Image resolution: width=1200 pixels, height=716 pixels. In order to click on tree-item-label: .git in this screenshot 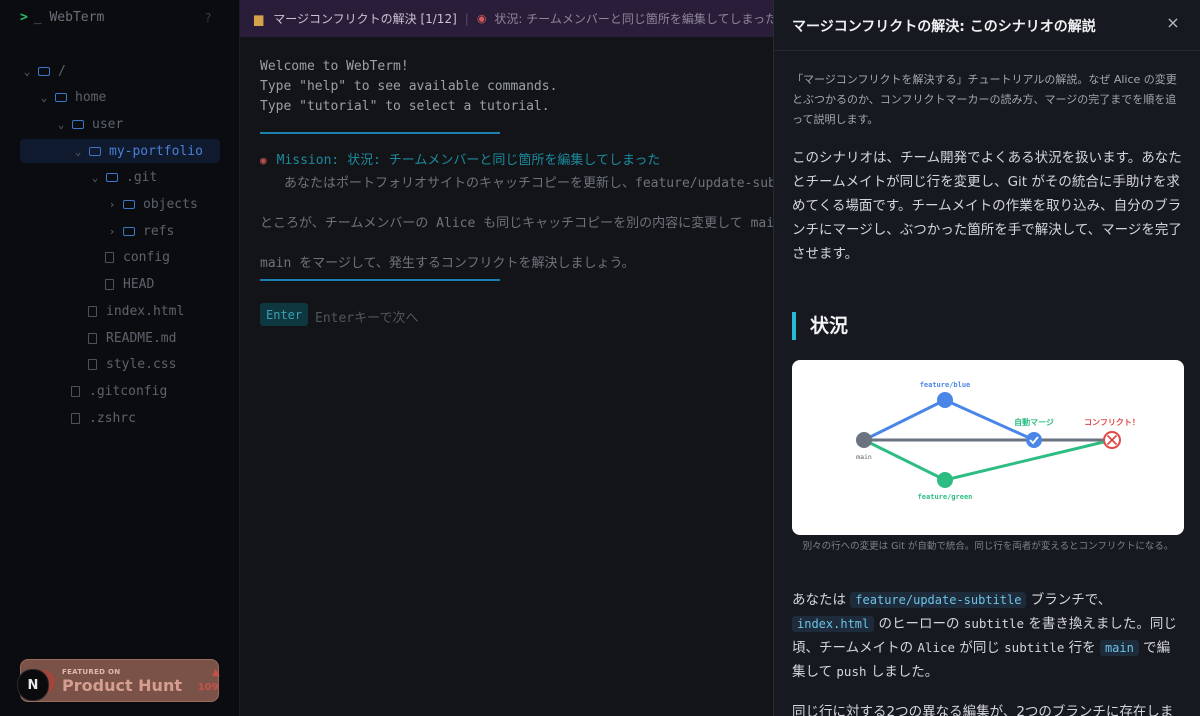, I will do `click(142, 178)`.